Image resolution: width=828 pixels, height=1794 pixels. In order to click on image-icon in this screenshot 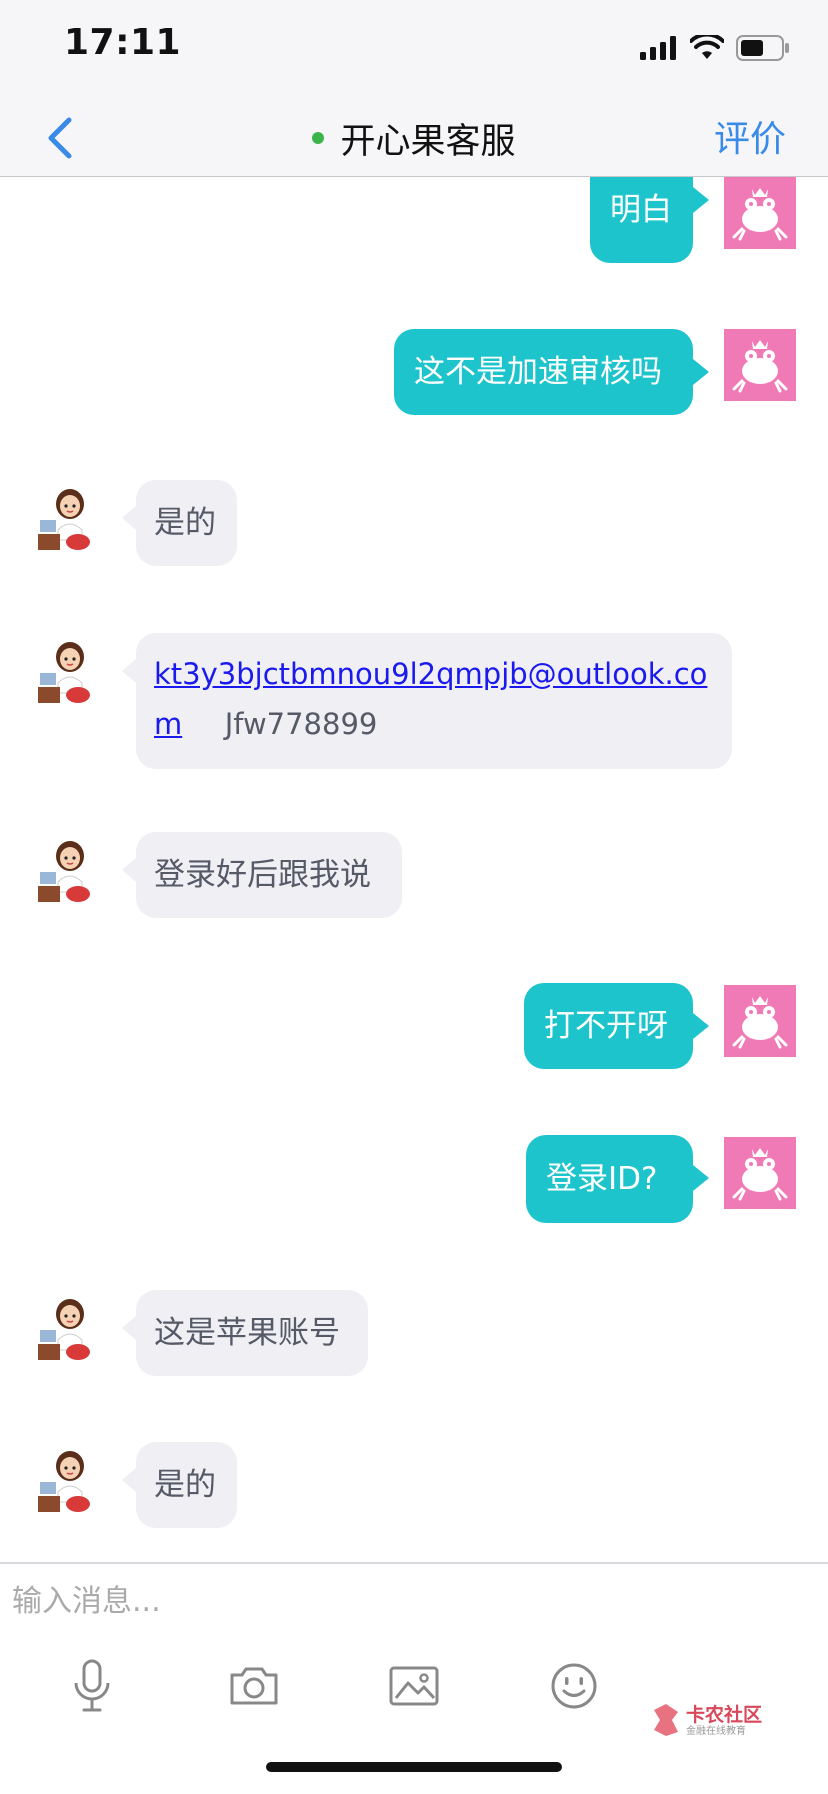, I will do `click(414, 1686)`.